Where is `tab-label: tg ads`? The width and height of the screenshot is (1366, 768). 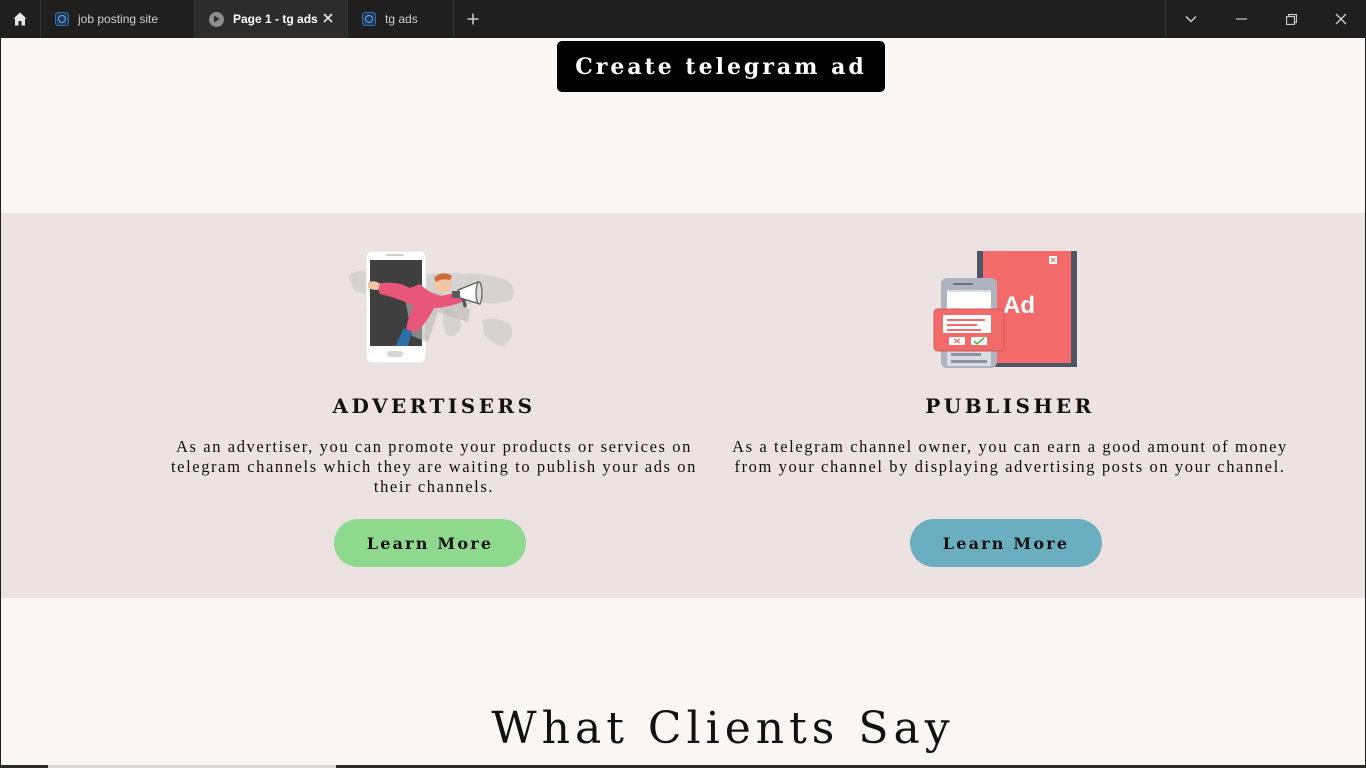 tab-label: tg ads is located at coordinates (401, 19).